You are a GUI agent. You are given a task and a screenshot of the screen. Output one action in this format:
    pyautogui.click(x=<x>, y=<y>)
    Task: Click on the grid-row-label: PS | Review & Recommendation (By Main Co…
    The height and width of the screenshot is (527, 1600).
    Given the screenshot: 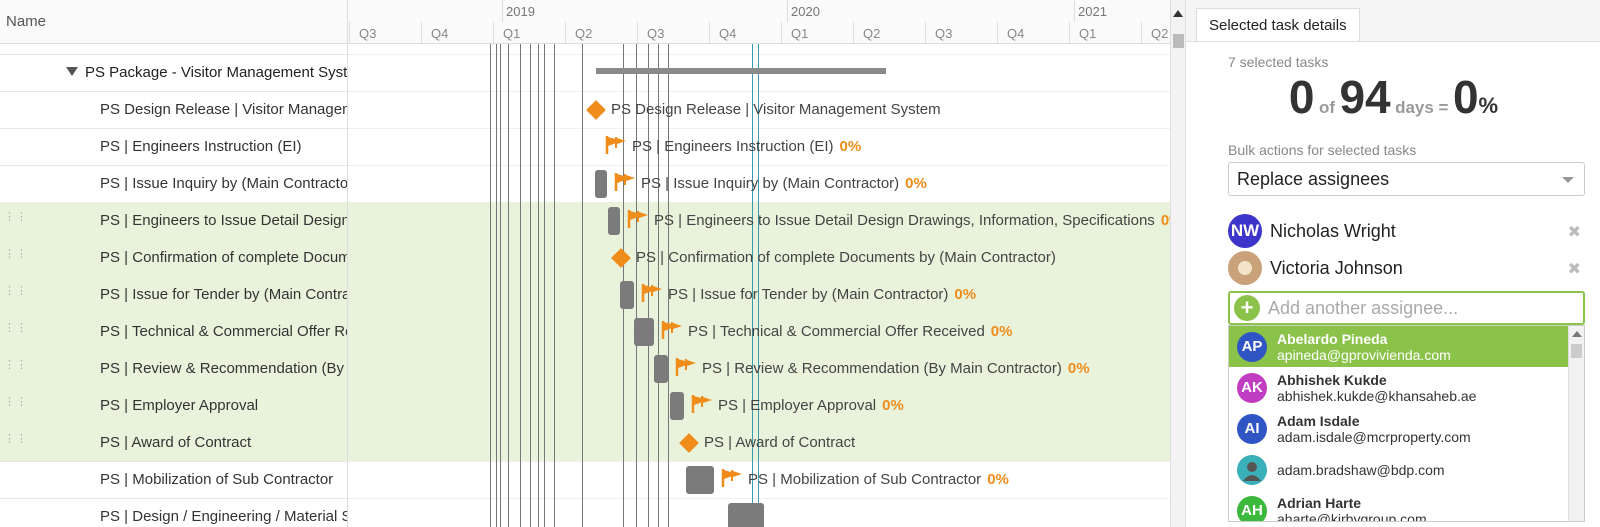 What is the action you would take?
    pyautogui.click(x=223, y=368)
    